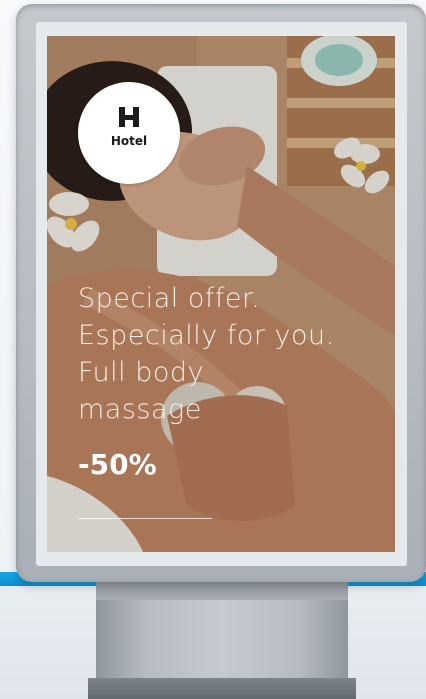 The height and width of the screenshot is (699, 426). Describe the element at coordinates (206, 335) in the screenshot. I see `headline-line-2: Especially for you.` at that location.